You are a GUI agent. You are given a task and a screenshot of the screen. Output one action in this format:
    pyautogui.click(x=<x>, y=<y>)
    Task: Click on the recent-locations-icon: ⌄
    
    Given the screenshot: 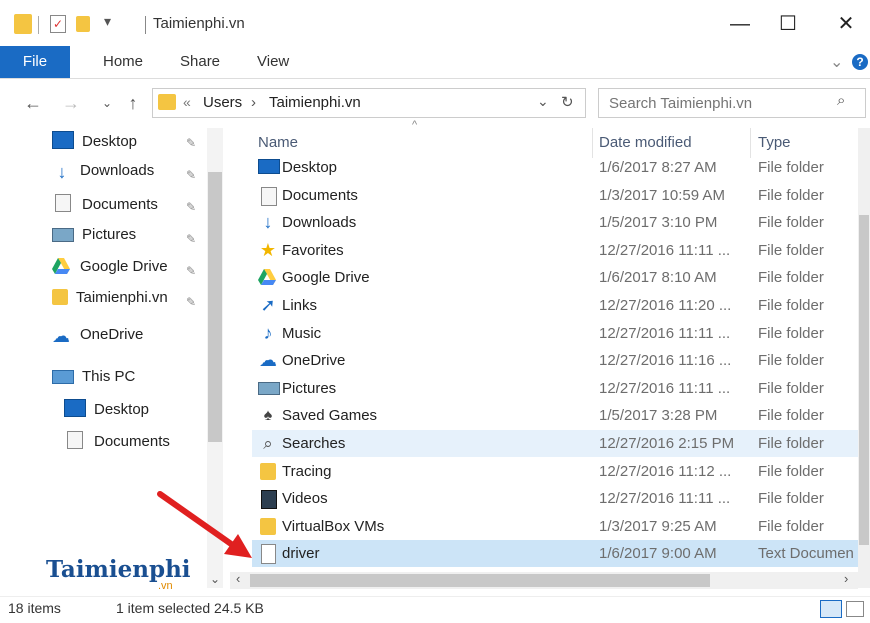 What is the action you would take?
    pyautogui.click(x=107, y=103)
    